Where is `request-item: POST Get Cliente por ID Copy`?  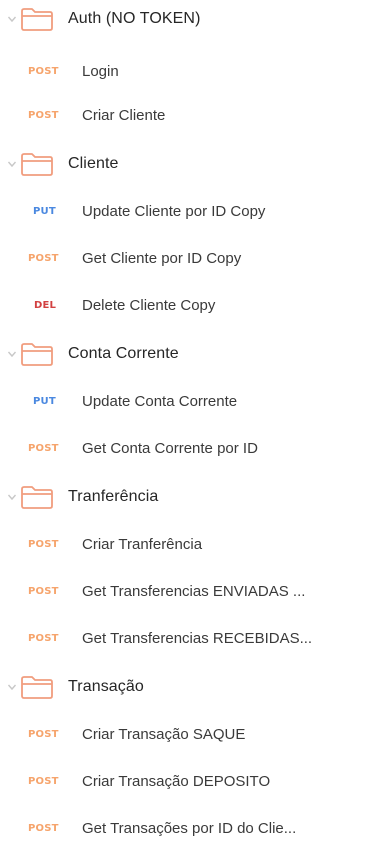 request-item: POST Get Cliente por ID Copy is located at coordinates (188, 259).